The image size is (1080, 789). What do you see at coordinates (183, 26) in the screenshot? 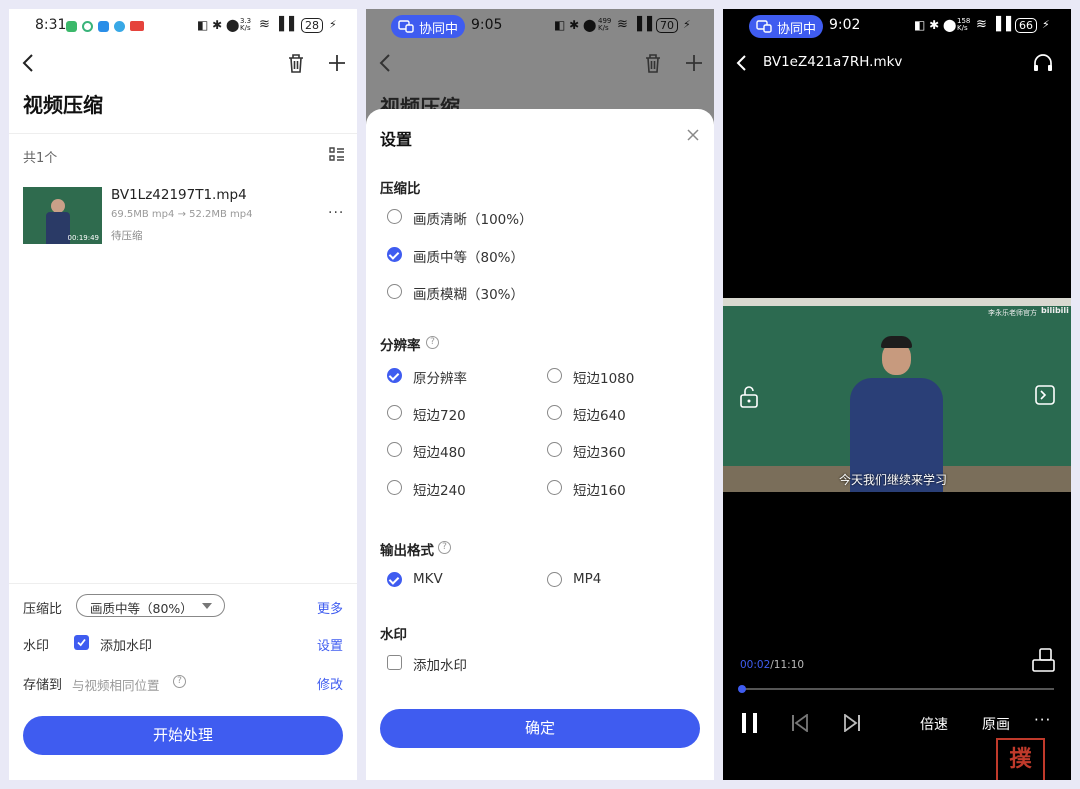
I see `status-bar: 8:31 ◧ ✱ ⬤ 3.3 K/s ≋ ▐▐ 28 ⚡` at bounding box center [183, 26].